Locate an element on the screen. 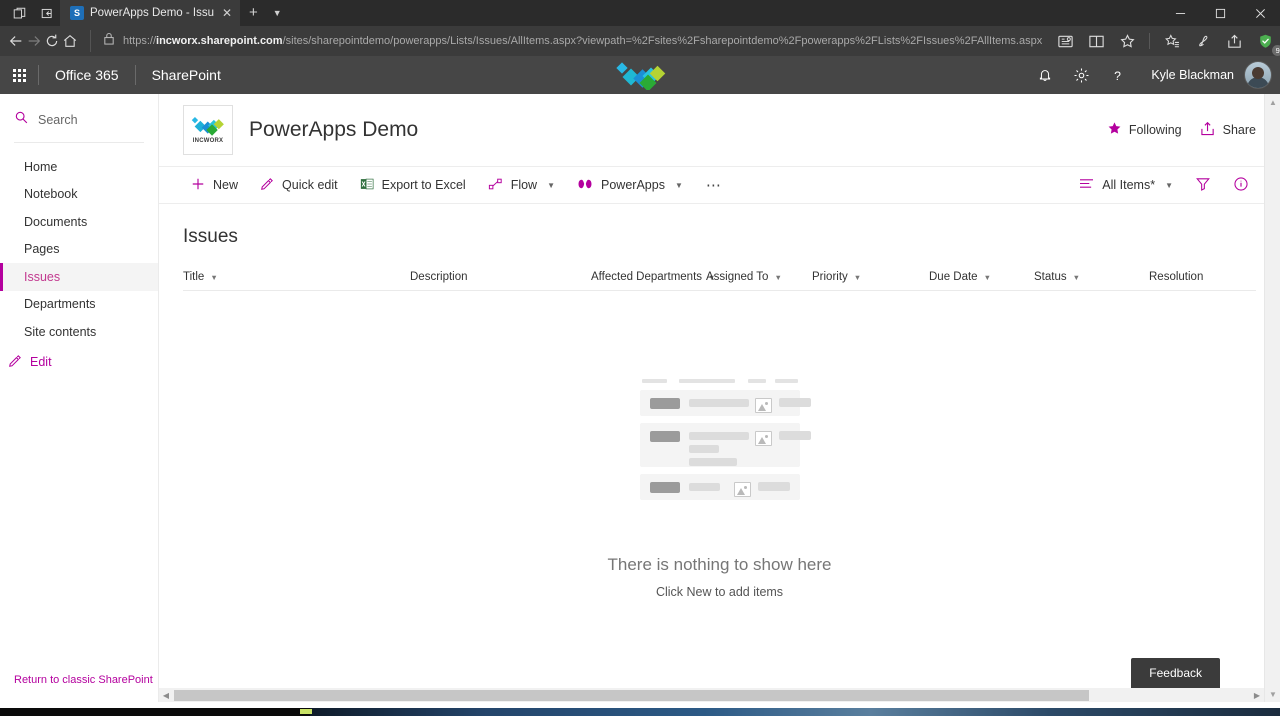  office365-suite-bar: Office 365 SharePoint ? Kyle Blackman is located at coordinates (640, 75).